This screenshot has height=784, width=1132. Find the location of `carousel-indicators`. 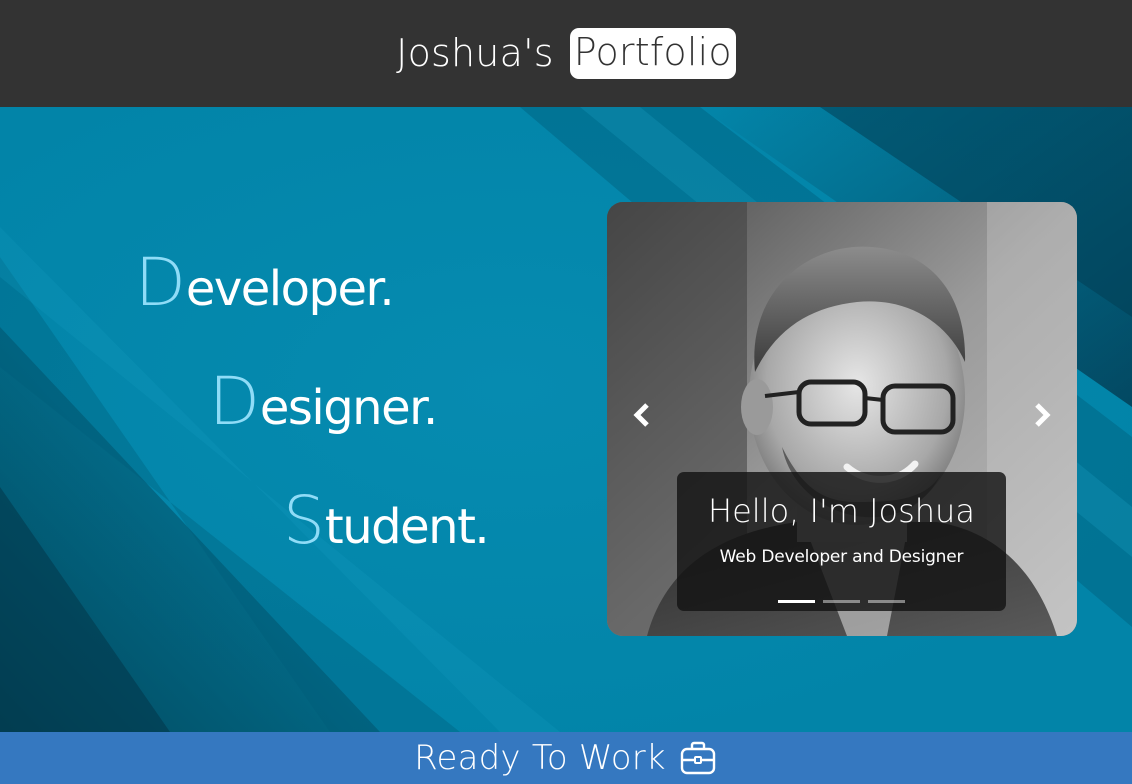

carousel-indicators is located at coordinates (842, 602).